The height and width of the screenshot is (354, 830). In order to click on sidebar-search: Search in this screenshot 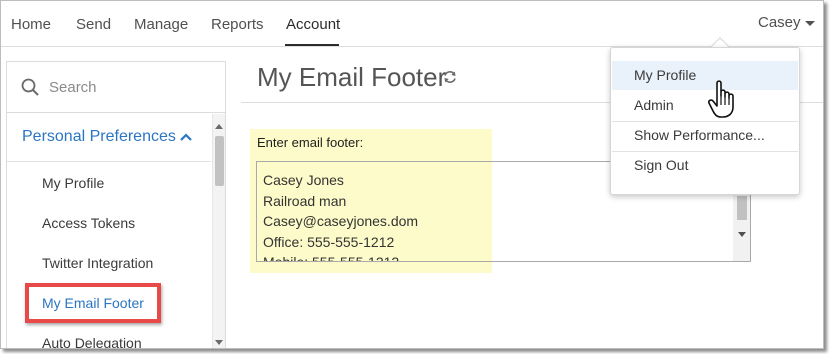, I will do `click(116, 87)`.